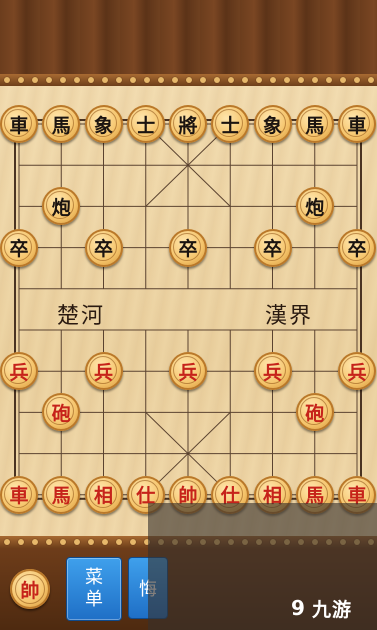 This screenshot has height=630, width=377. Describe the element at coordinates (94, 577) in the screenshot. I see `menu-button-label-line1: 菜` at that location.